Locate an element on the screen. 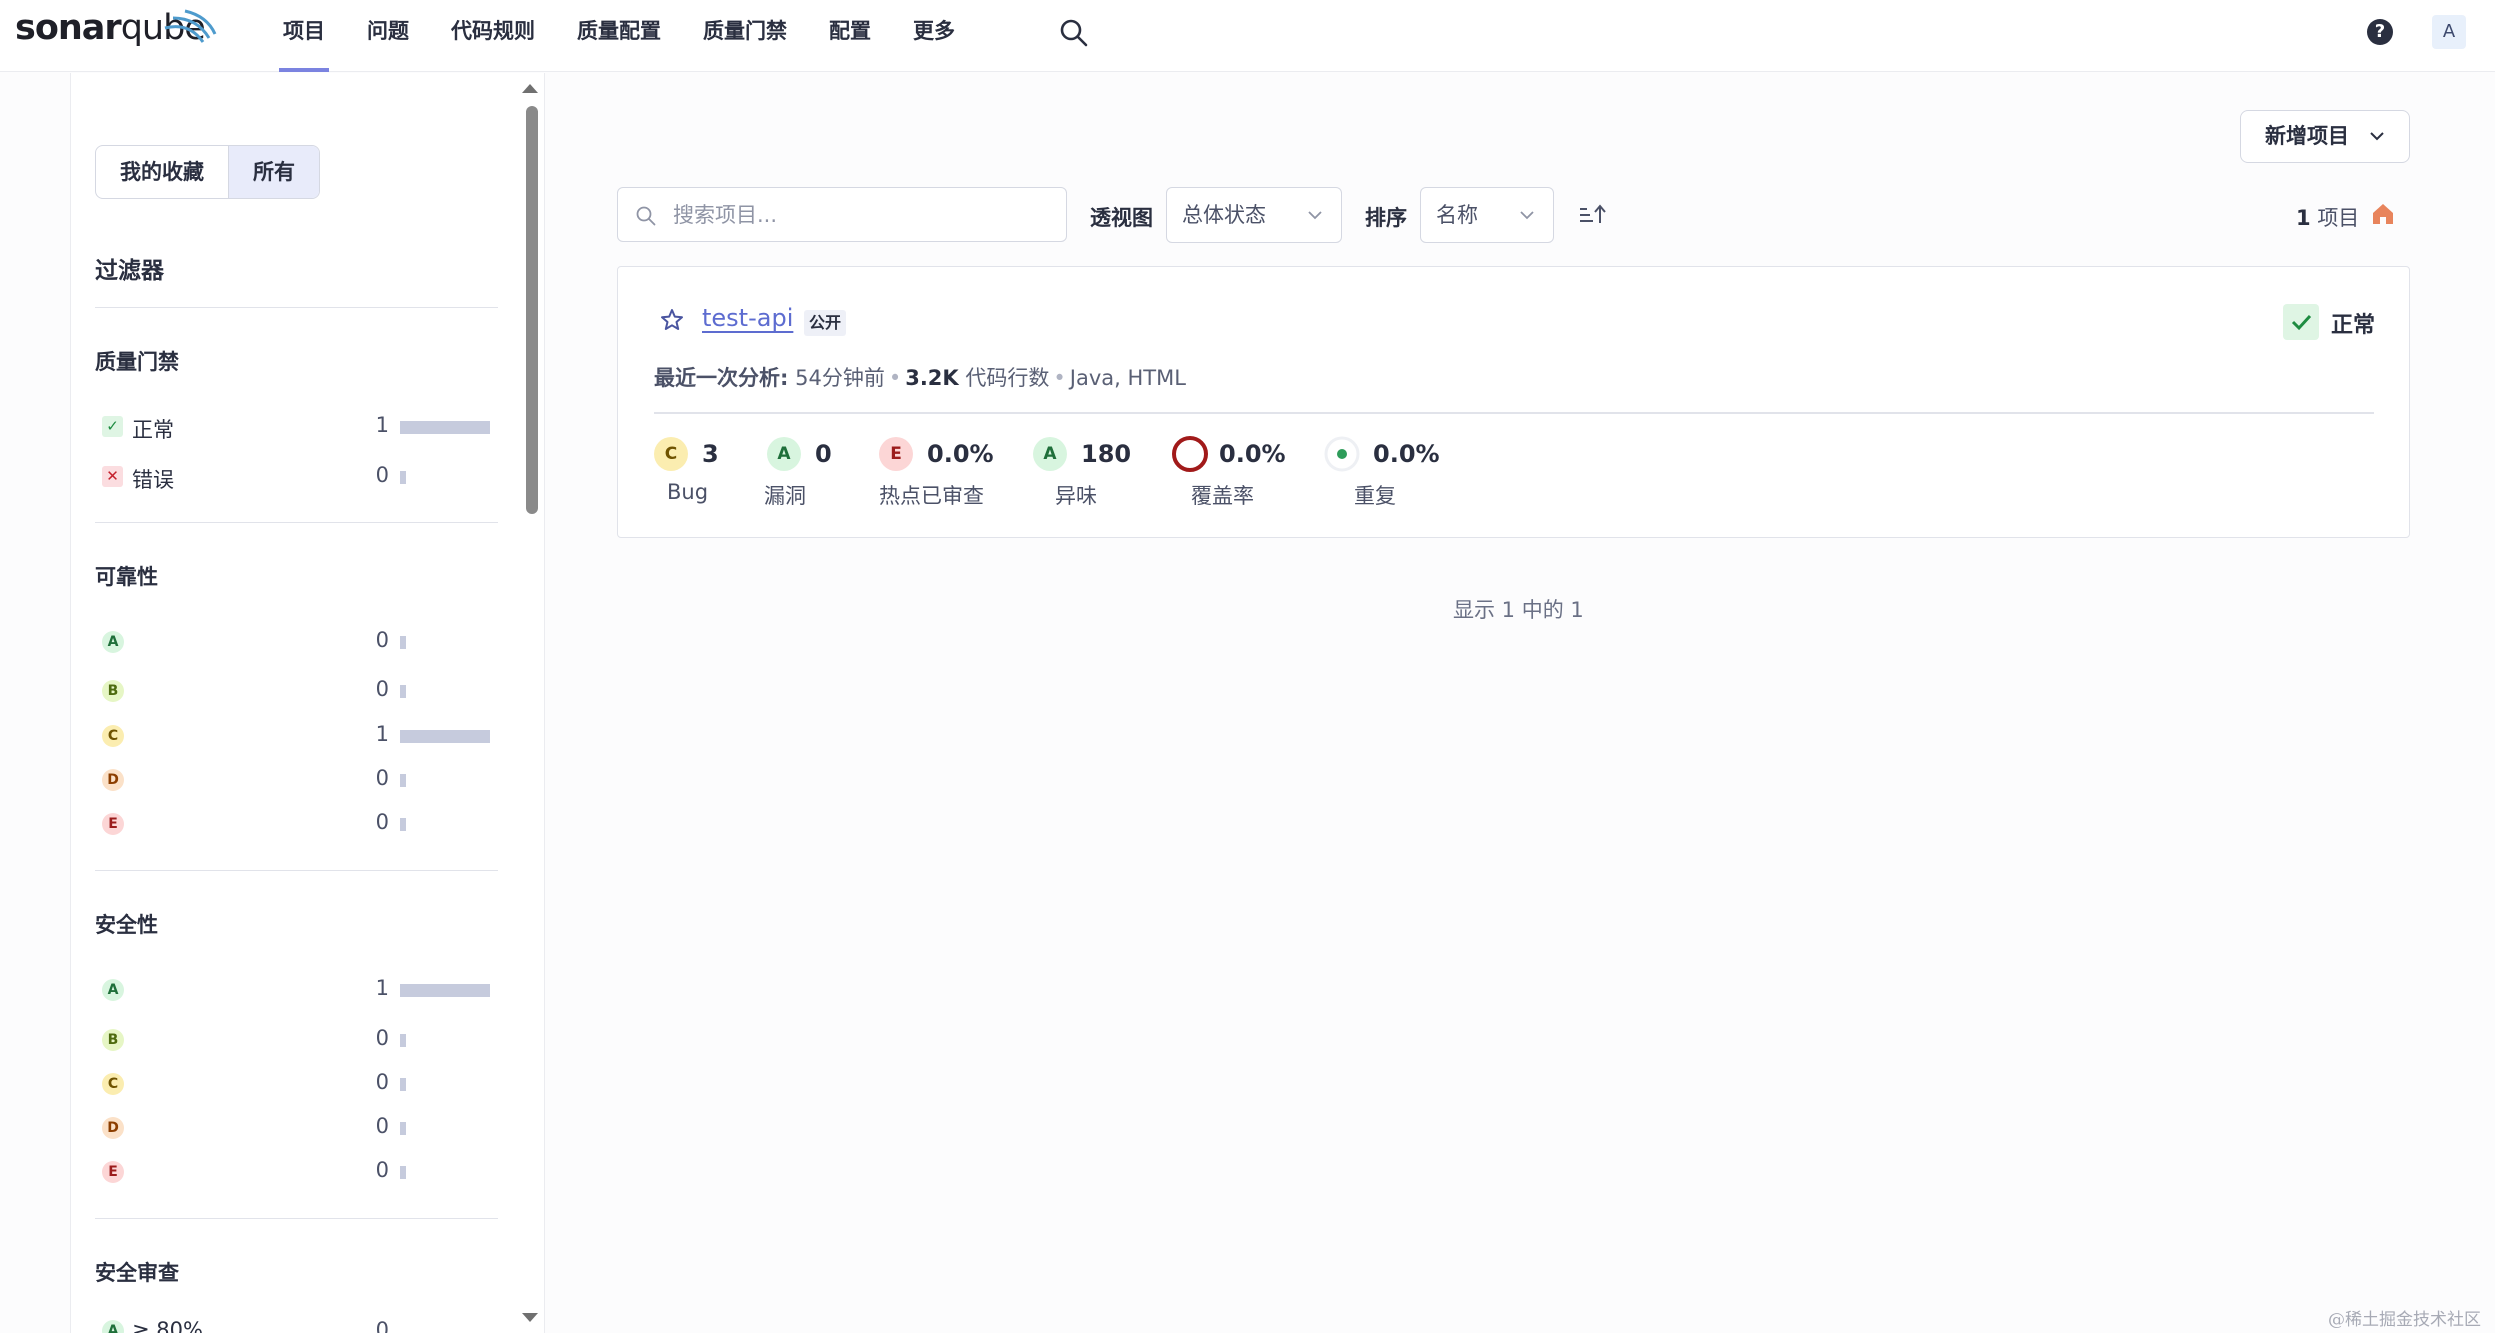  user-avatar: A is located at coordinates (2449, 32).